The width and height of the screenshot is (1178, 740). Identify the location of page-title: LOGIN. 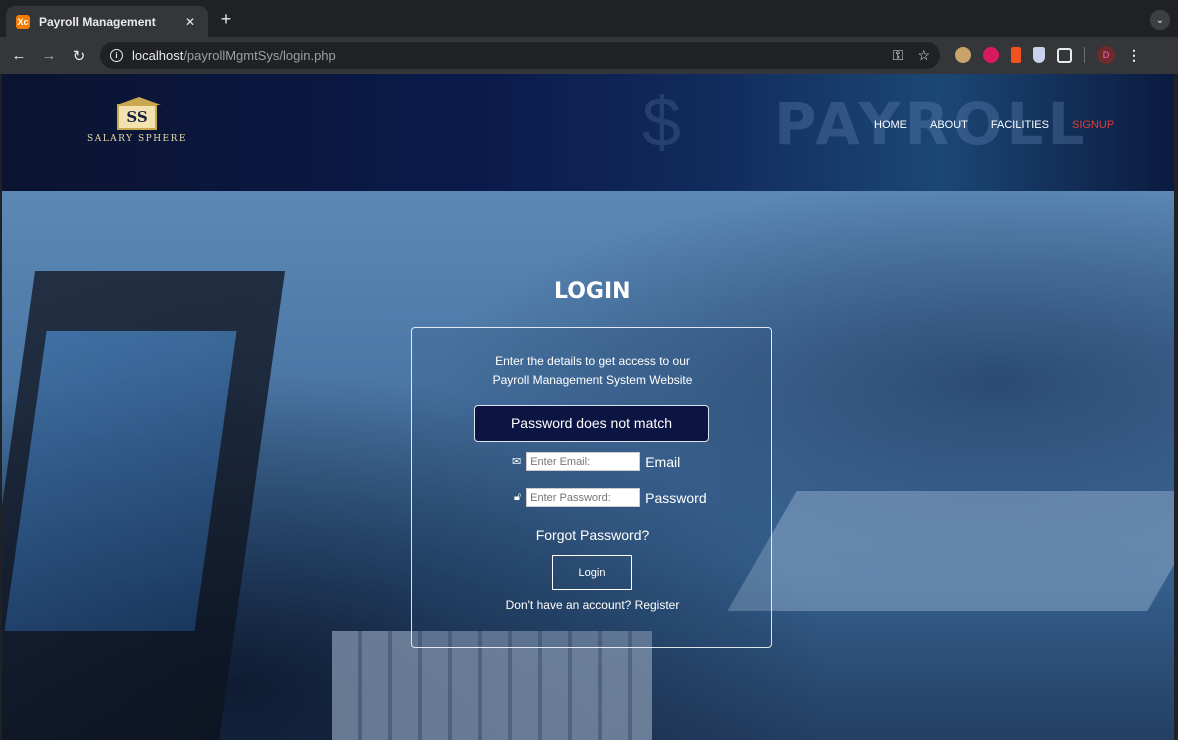
(592, 291).